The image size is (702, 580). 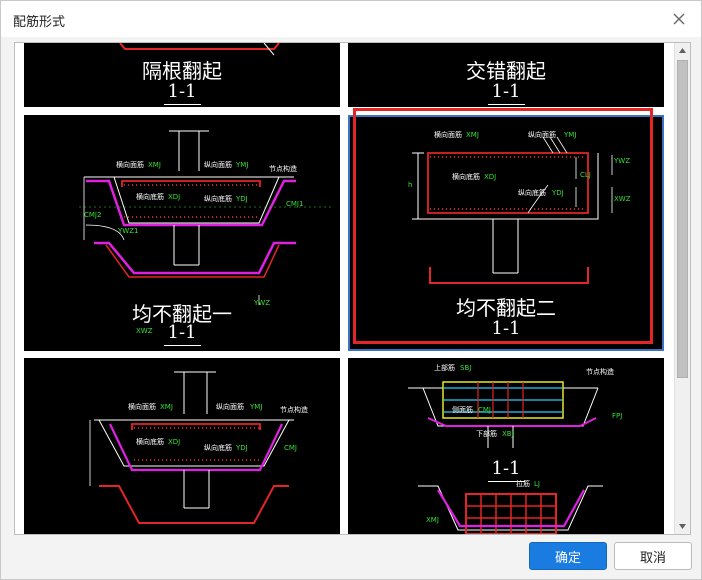 I want to click on label-side-bar: 侧面筋, so click(x=462, y=410).